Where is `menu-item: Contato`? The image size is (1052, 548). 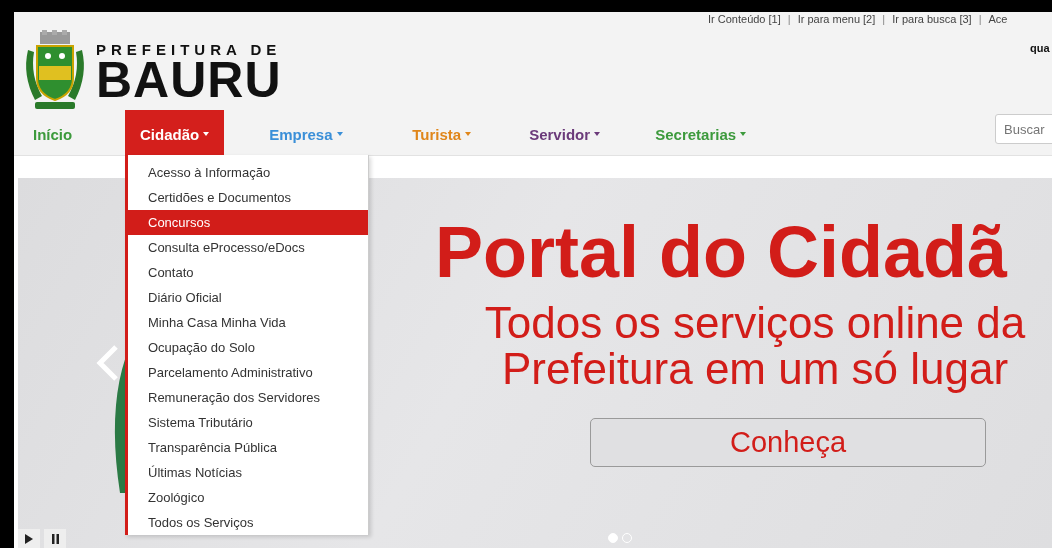 menu-item: Contato is located at coordinates (248, 272).